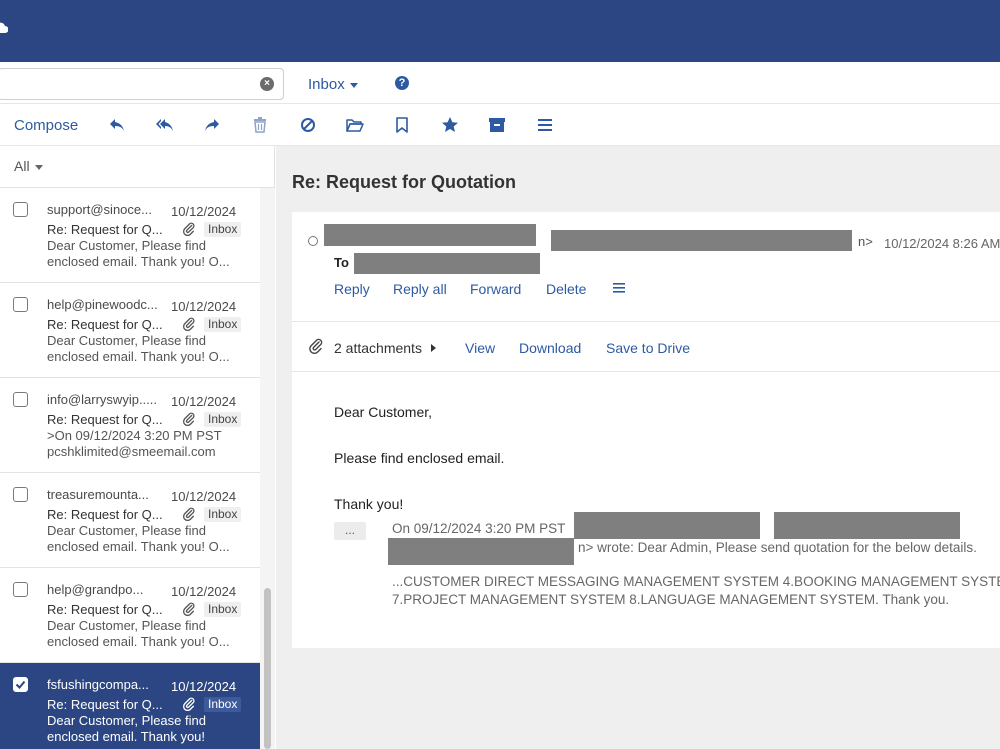  What do you see at coordinates (701, 240) in the screenshot?
I see `redacted-sender-email` at bounding box center [701, 240].